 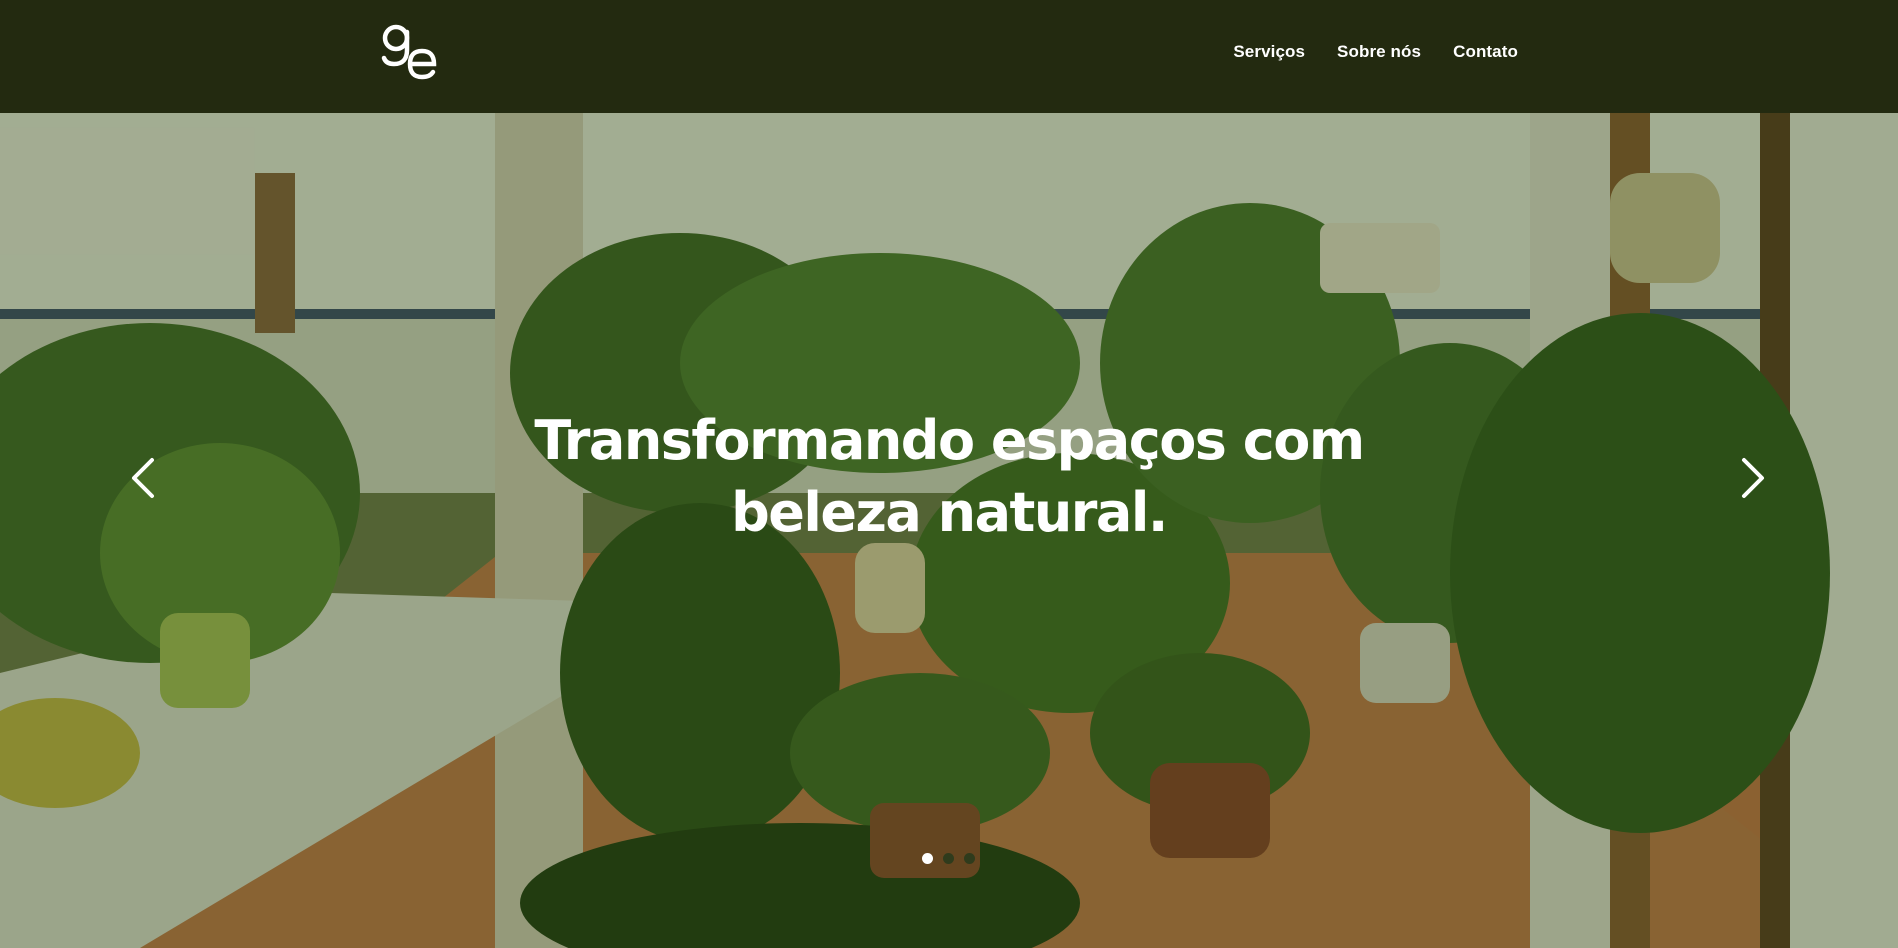 I want to click on ge-monogram-logo, so click(x=409, y=52).